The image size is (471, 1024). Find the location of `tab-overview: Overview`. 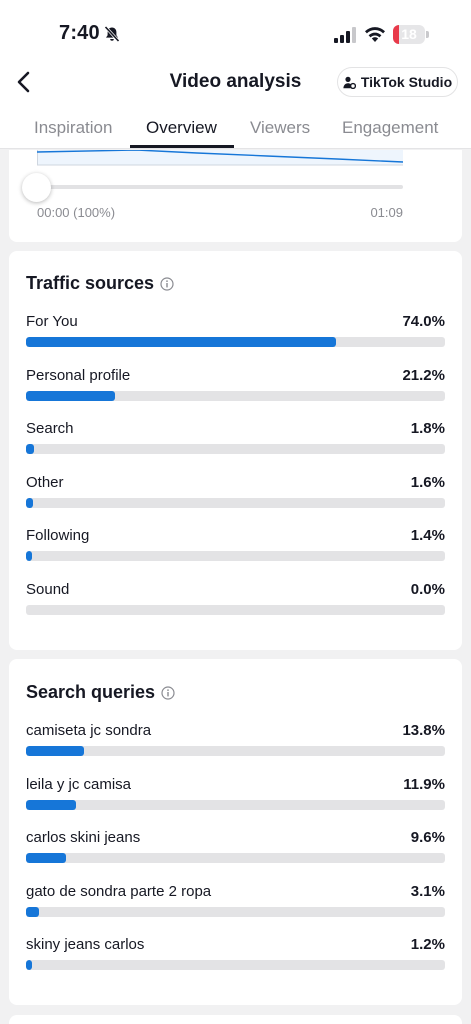

tab-overview: Overview is located at coordinates (181, 128).